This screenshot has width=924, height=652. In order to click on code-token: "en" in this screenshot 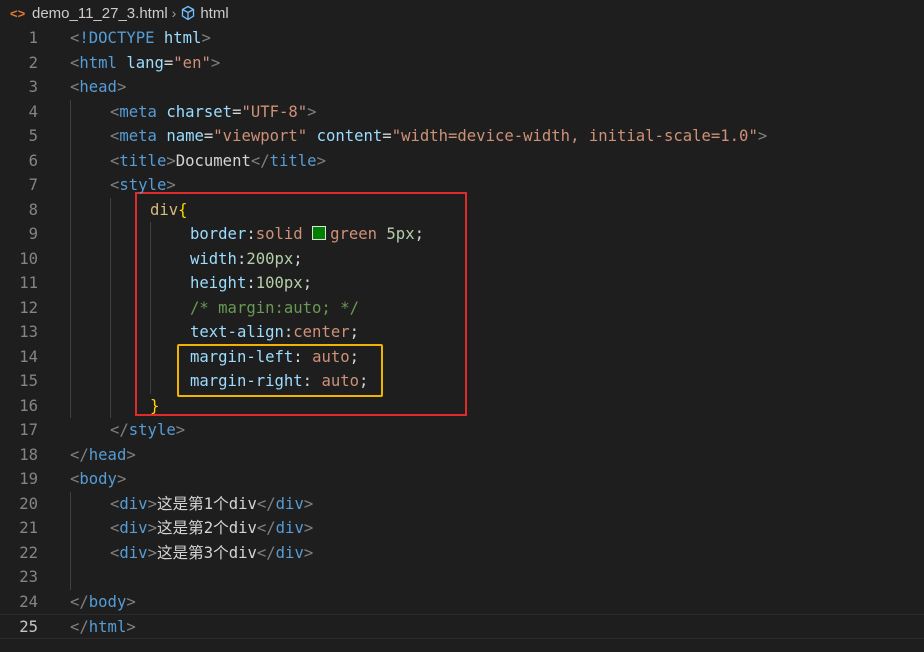, I will do `click(192, 62)`.